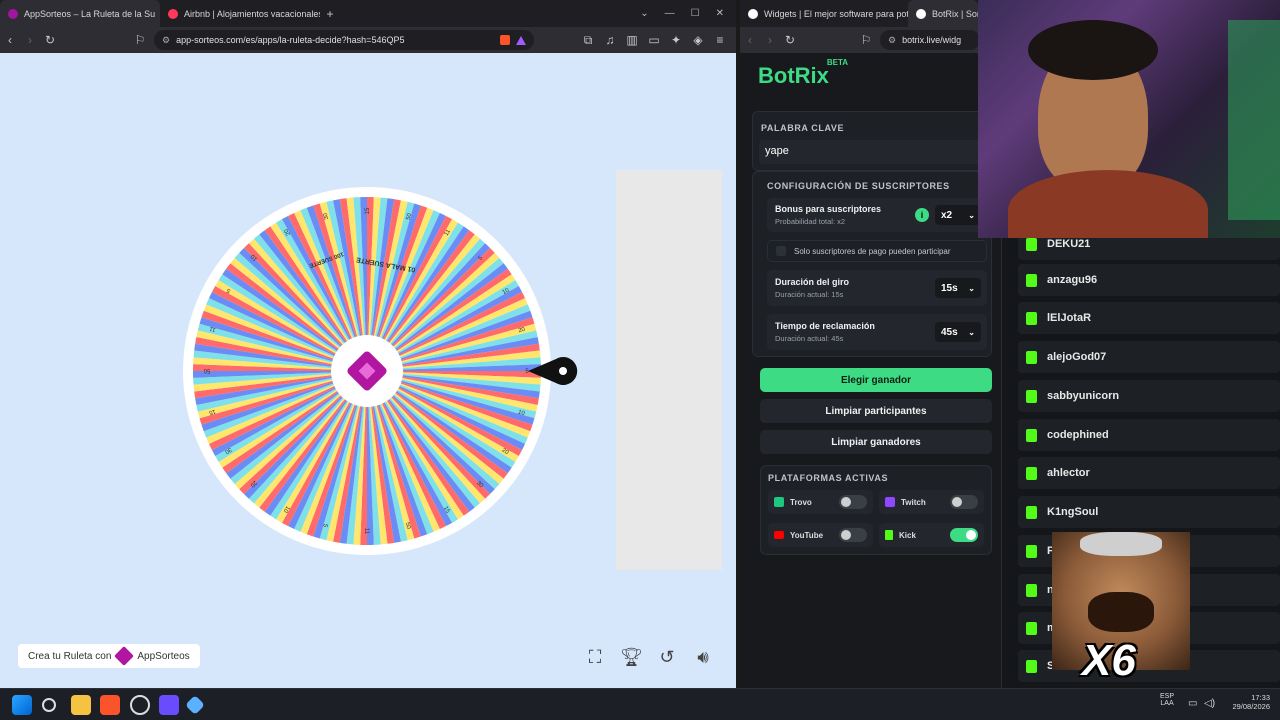 This screenshot has width=1280, height=720. Describe the element at coordinates (930, 40) in the screenshot. I see `address-bar: ⚙ botrix.live/widg` at that location.